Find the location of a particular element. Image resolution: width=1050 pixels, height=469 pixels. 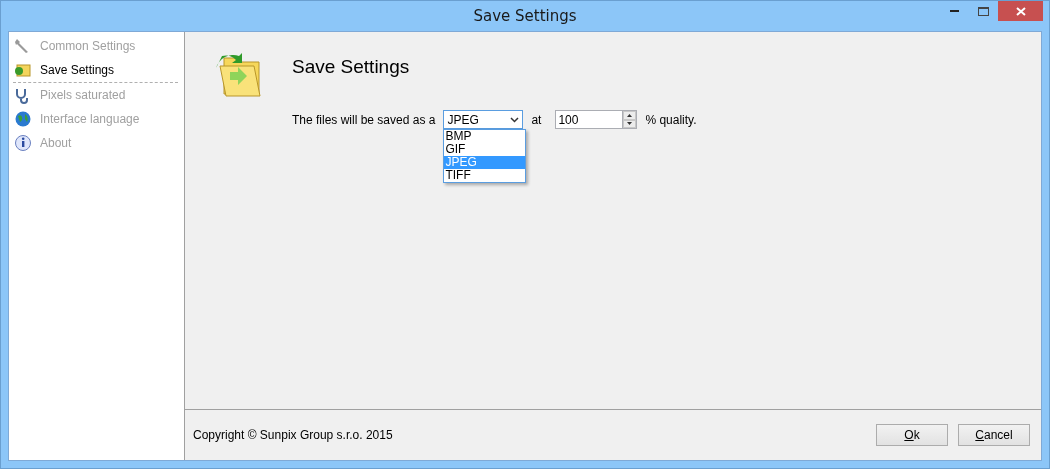

page-heading: Save Settings is located at coordinates (351, 67).